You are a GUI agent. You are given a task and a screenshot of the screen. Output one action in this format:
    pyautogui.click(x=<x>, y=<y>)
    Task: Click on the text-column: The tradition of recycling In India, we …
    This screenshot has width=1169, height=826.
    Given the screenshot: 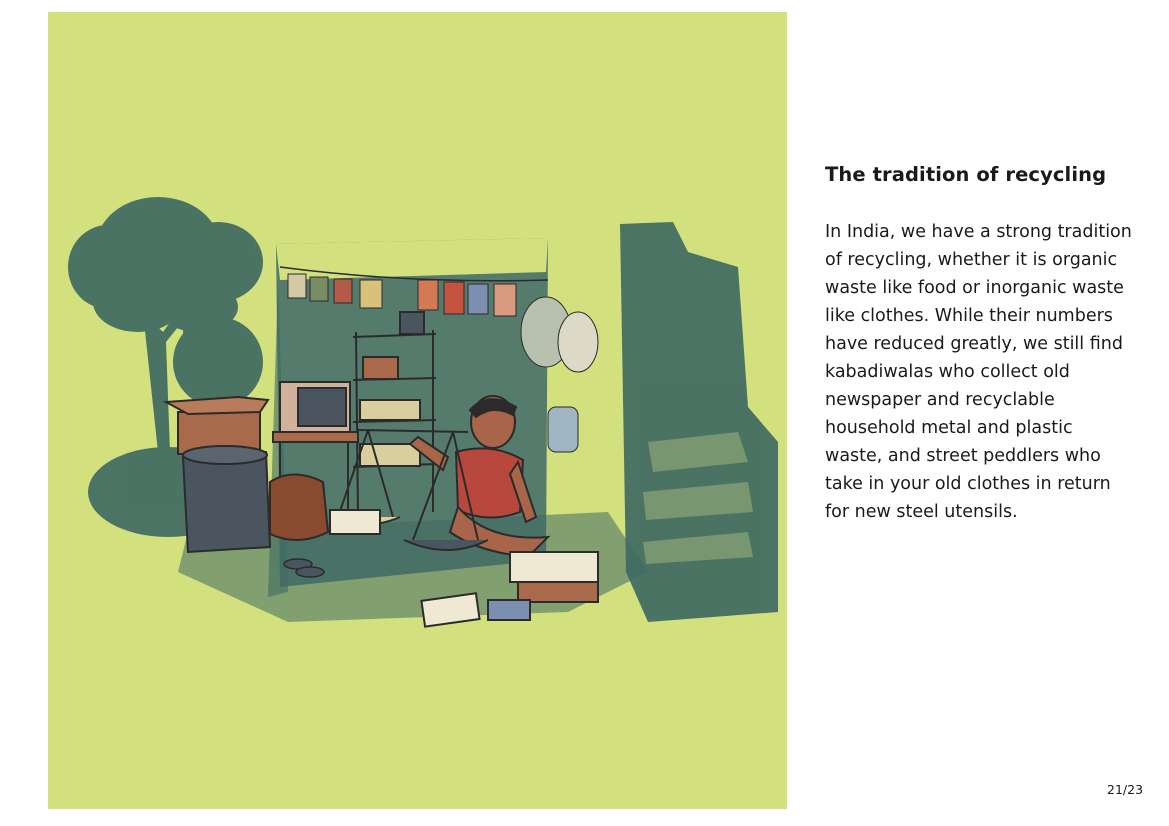 What is the action you would take?
    pyautogui.click(x=980, y=343)
    